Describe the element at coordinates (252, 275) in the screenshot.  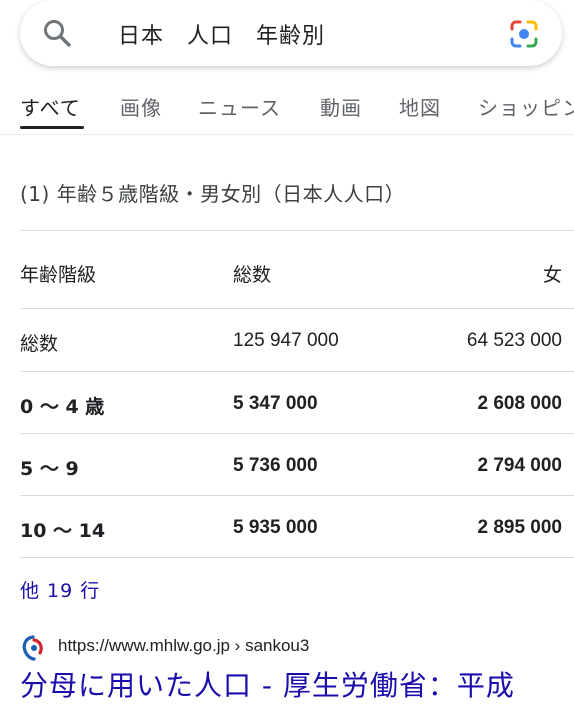
I see `header-total: 総数` at that location.